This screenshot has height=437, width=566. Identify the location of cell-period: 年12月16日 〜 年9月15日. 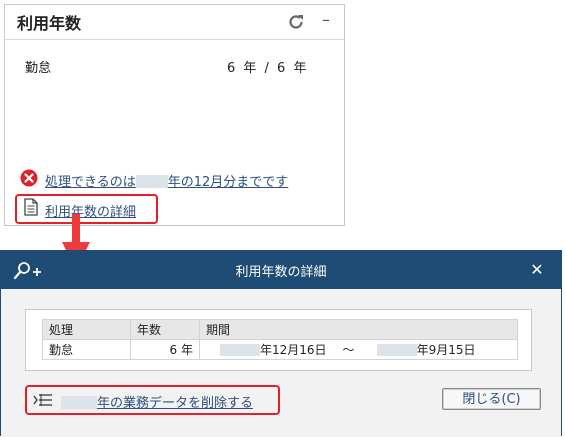
(358, 349).